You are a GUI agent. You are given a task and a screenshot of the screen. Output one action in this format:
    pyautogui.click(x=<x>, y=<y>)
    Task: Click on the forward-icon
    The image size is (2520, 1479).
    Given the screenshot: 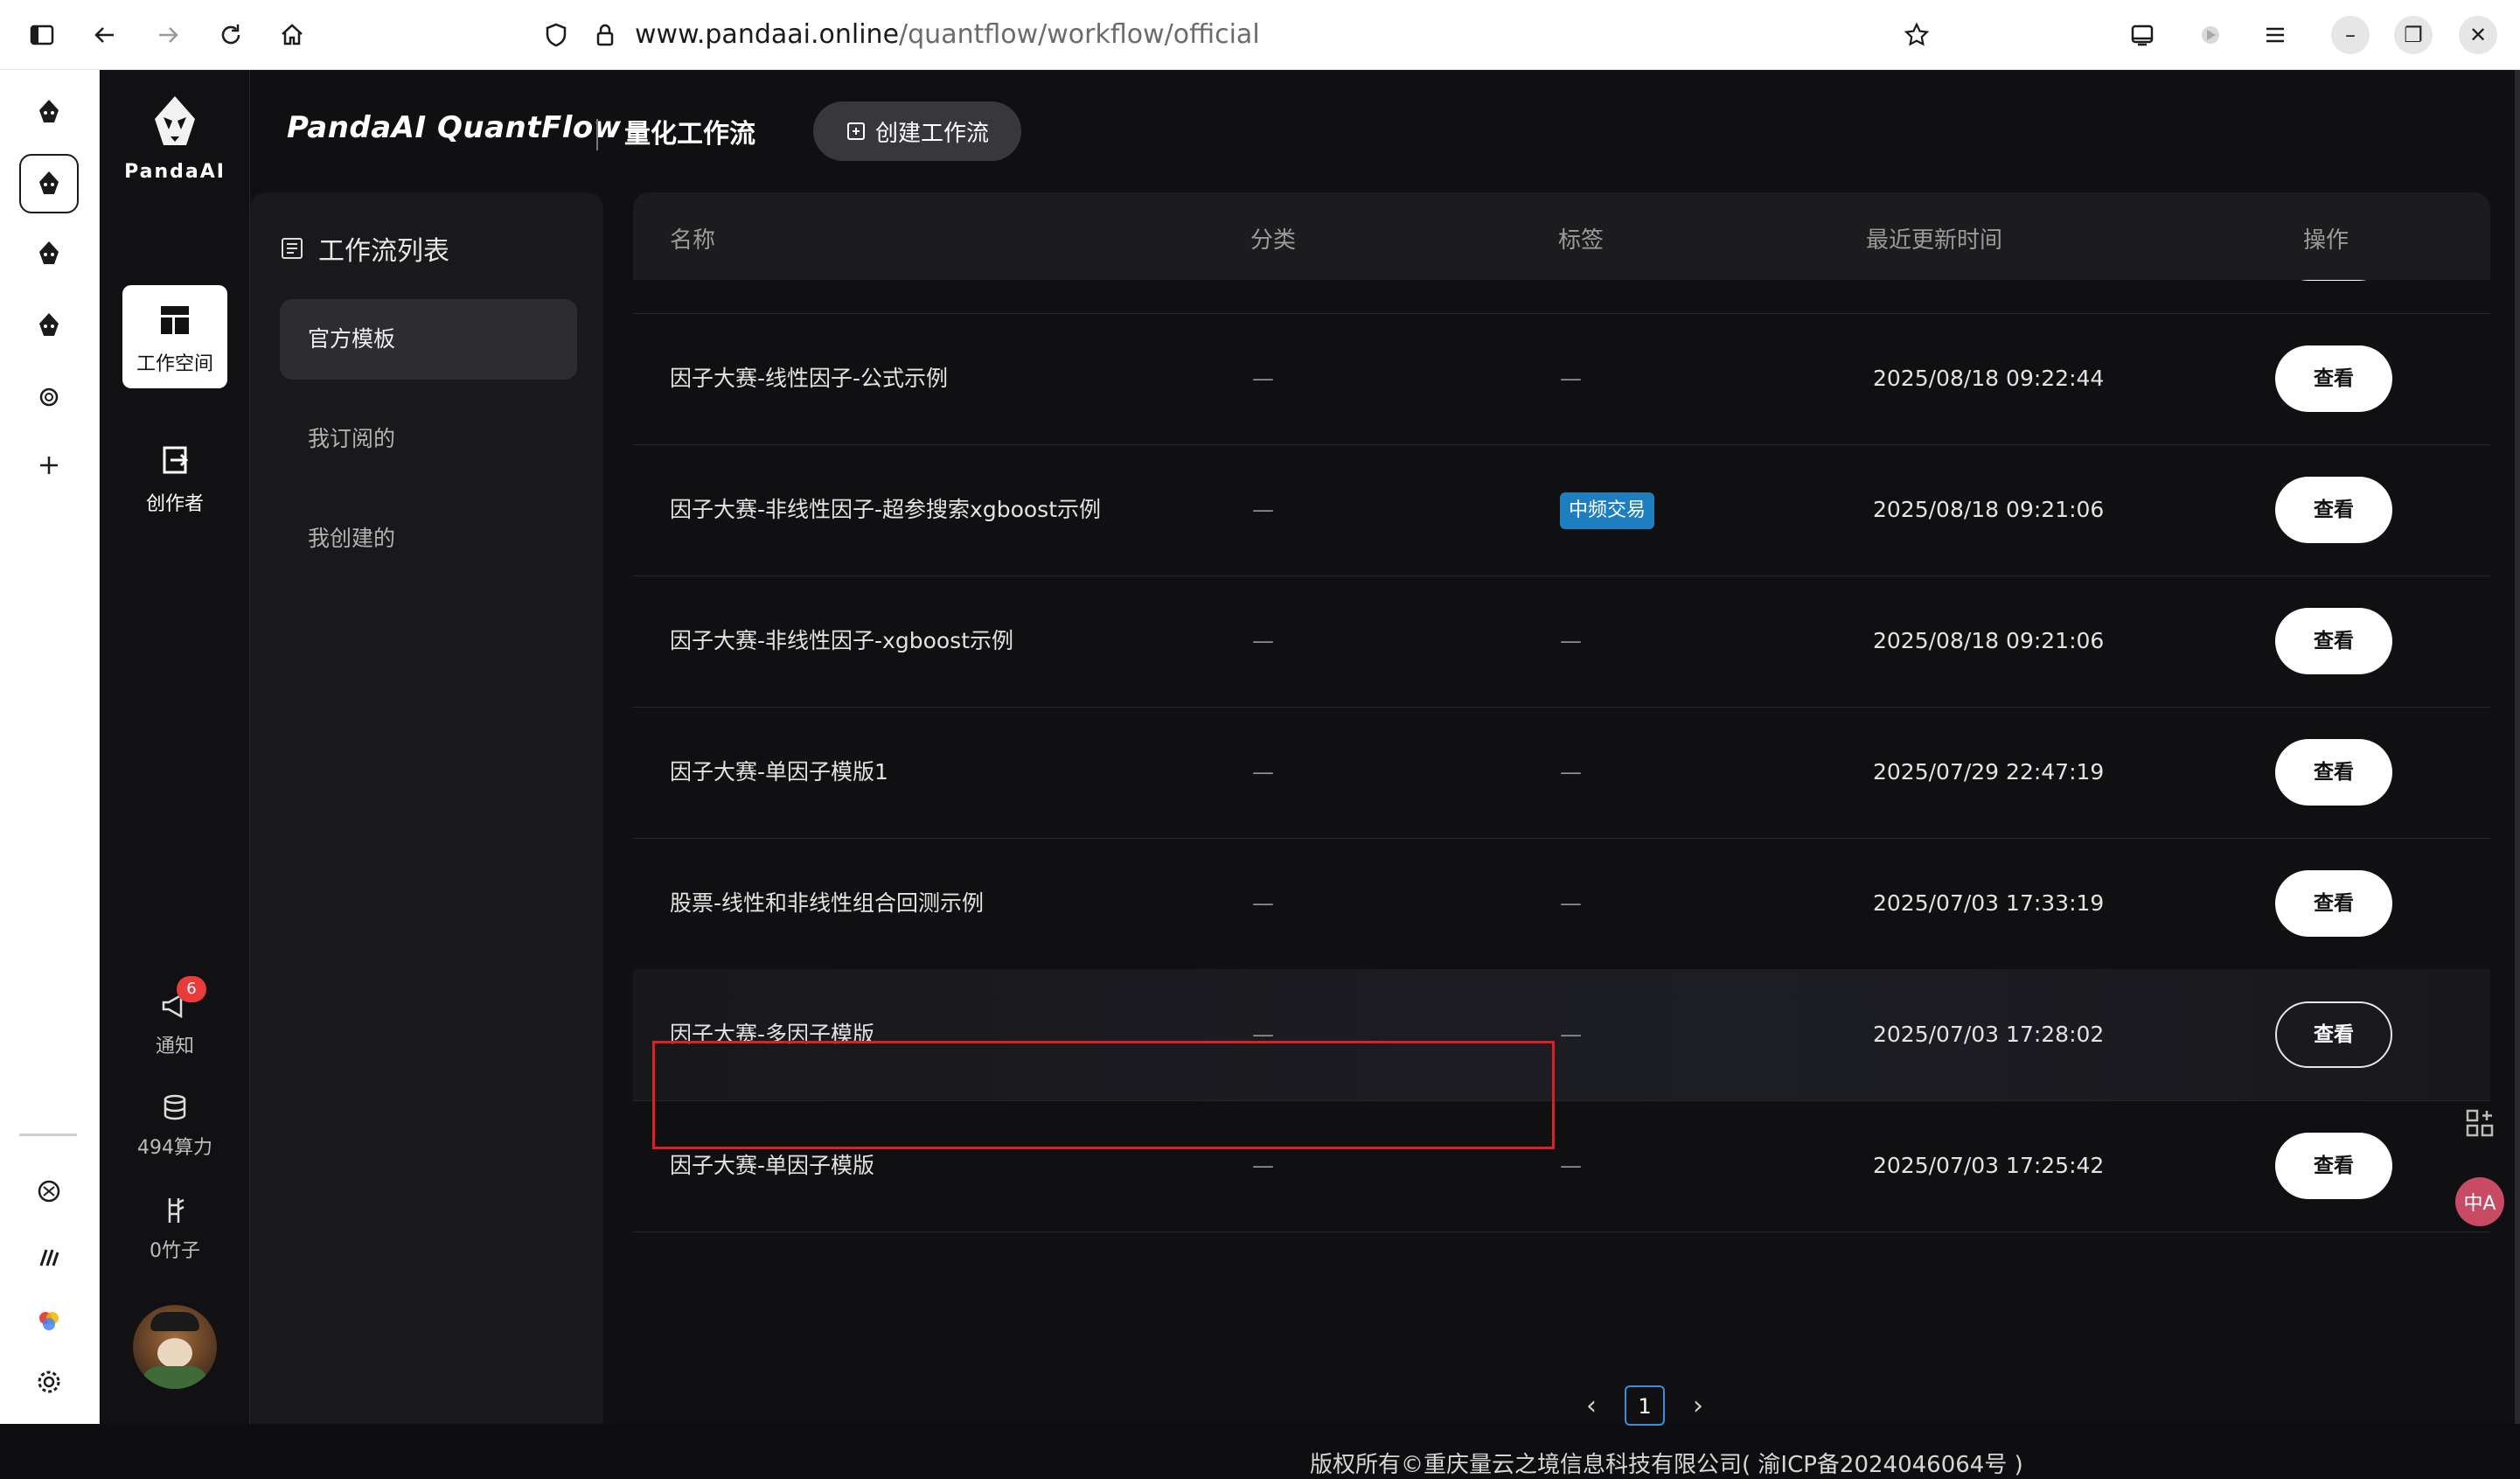 What is the action you would take?
    pyautogui.click(x=168, y=35)
    